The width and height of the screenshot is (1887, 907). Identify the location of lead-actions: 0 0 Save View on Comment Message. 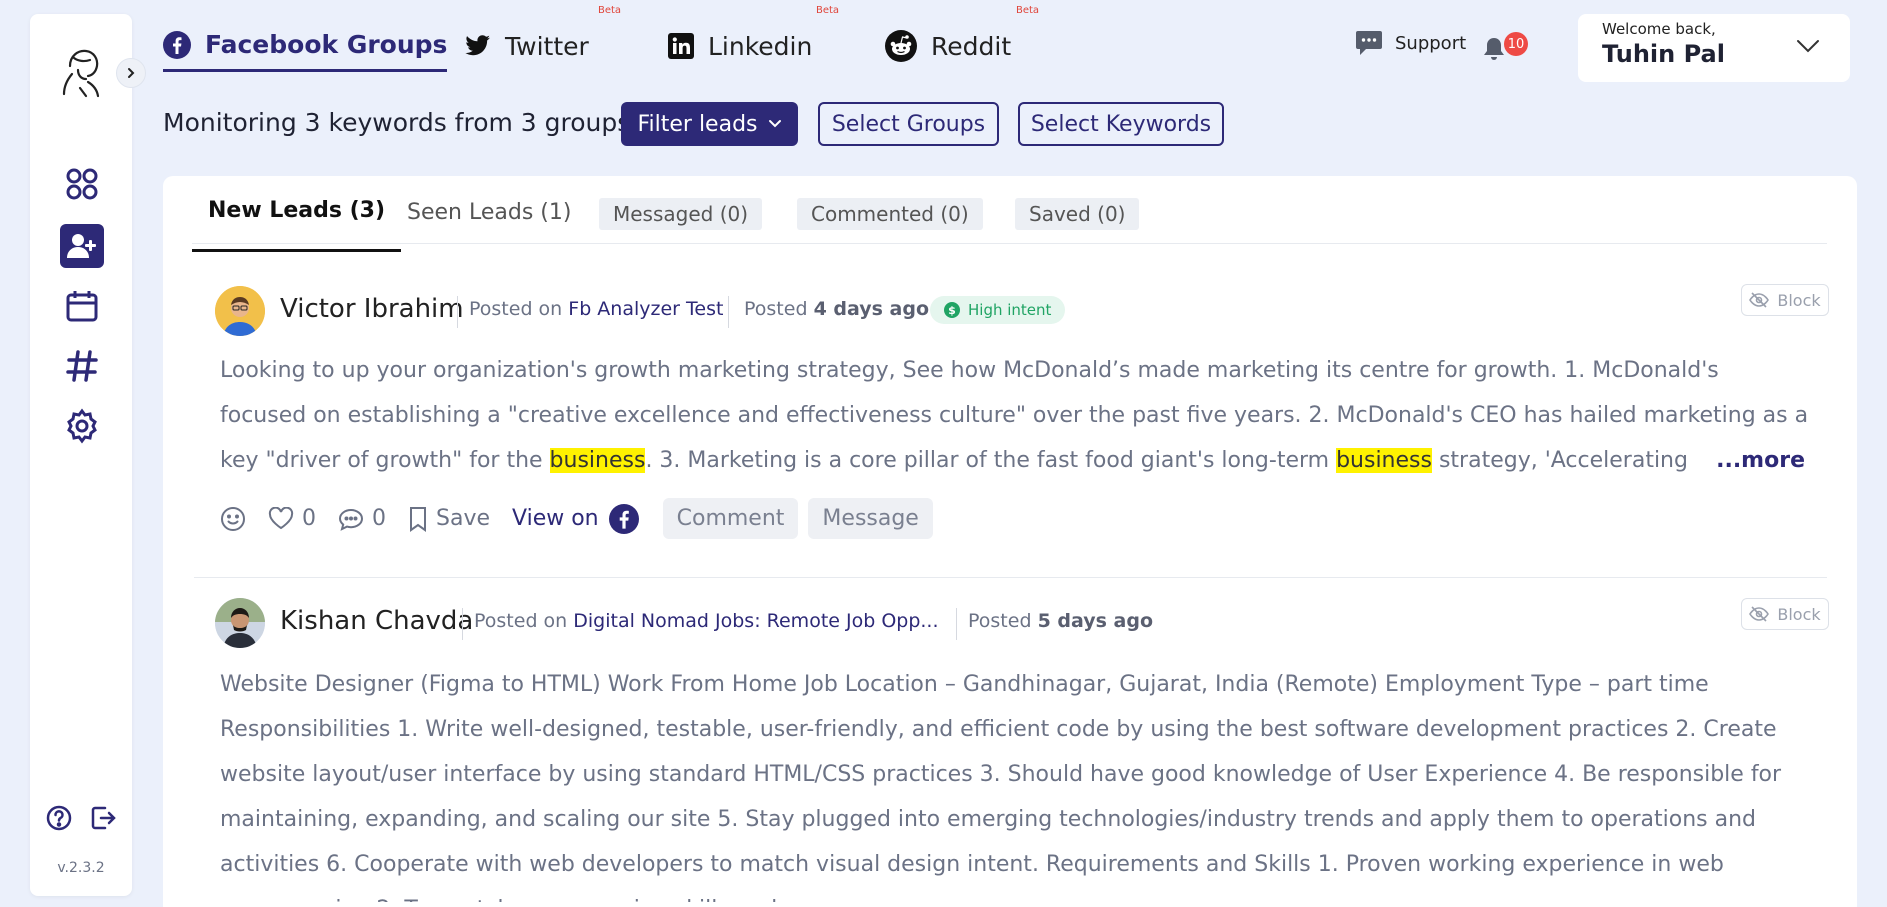
(581, 518).